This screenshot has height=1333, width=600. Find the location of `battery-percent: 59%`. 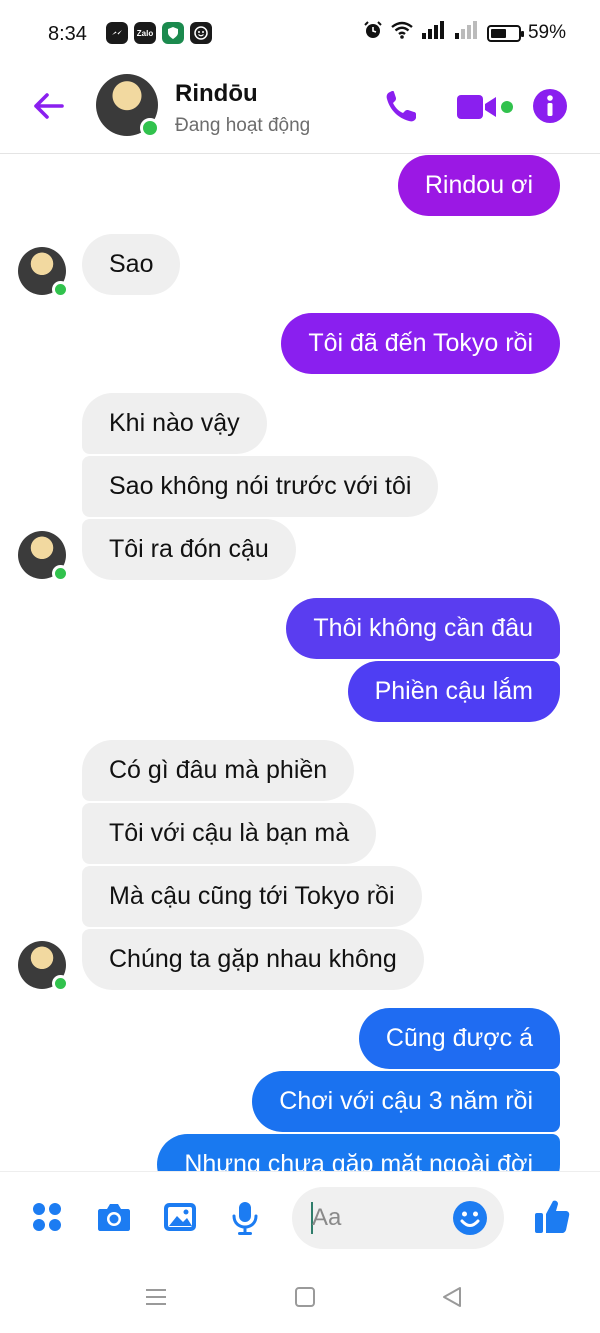

battery-percent: 59% is located at coordinates (546, 32).